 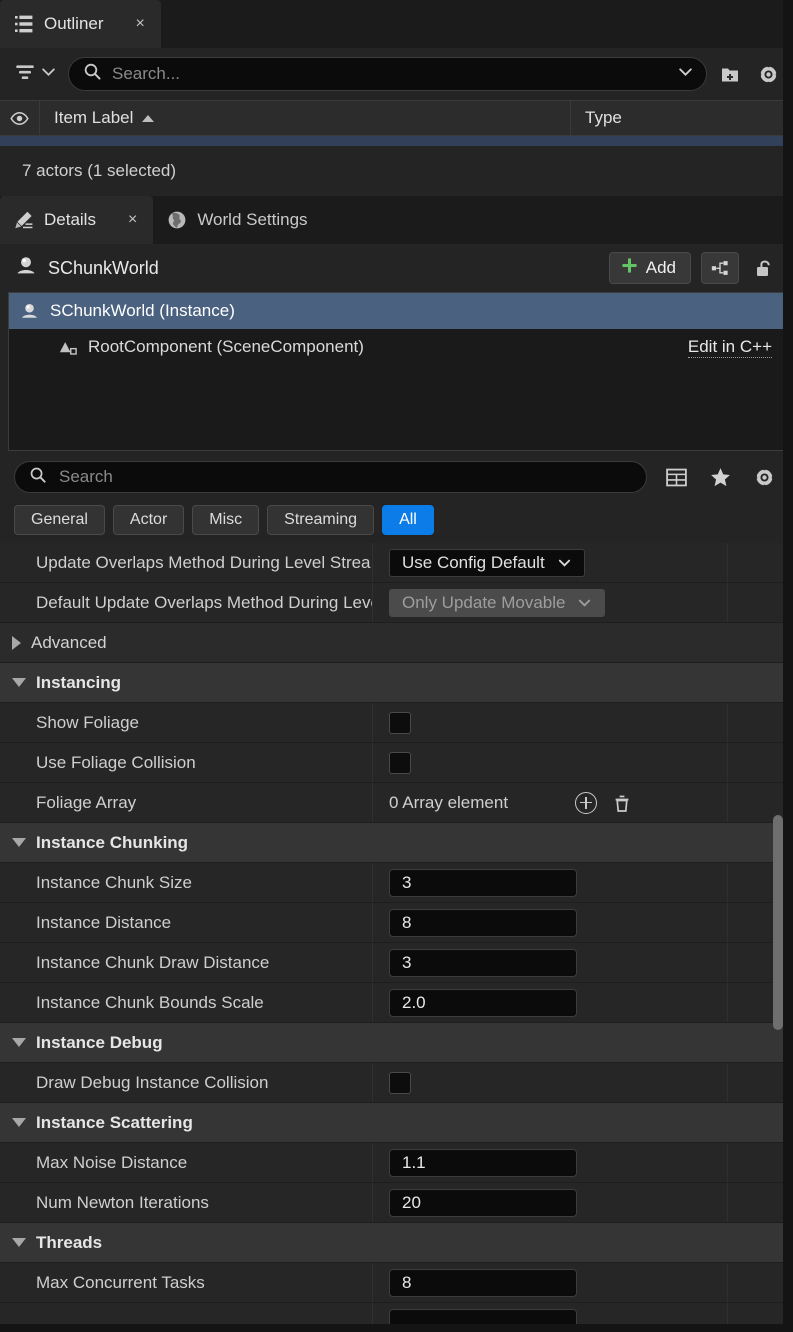 I want to click on outliner-status-bar: 7 actors (1 selected), so click(x=396, y=171).